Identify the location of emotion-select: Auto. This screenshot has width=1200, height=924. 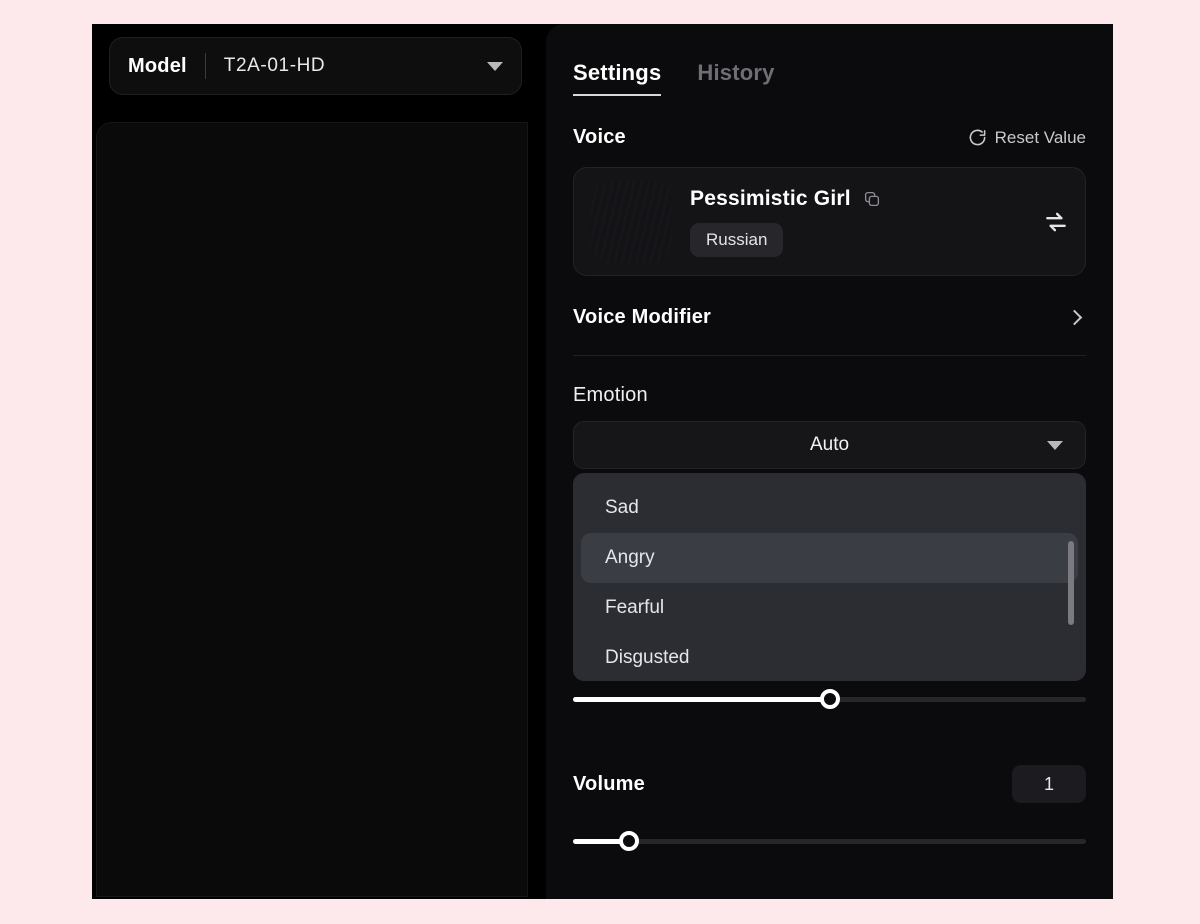
(829, 445).